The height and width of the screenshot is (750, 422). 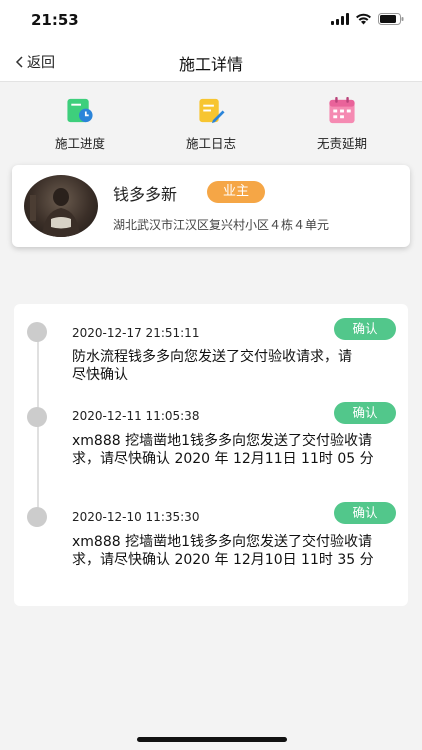 I want to click on timeline-time: 2020-12-17 21:51:11, so click(x=136, y=333).